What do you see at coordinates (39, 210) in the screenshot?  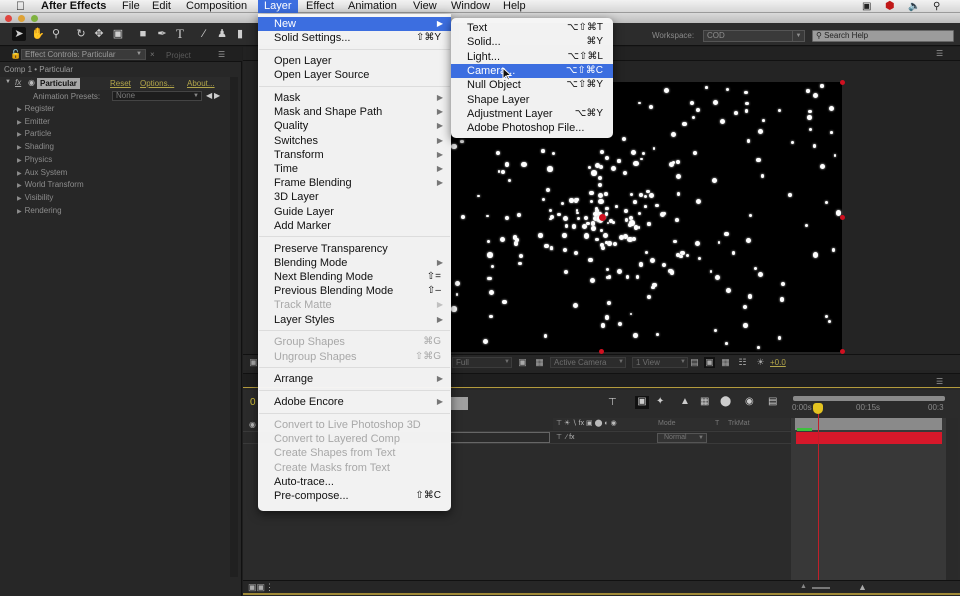 I see `property-rendering: ▶ Rendering` at bounding box center [39, 210].